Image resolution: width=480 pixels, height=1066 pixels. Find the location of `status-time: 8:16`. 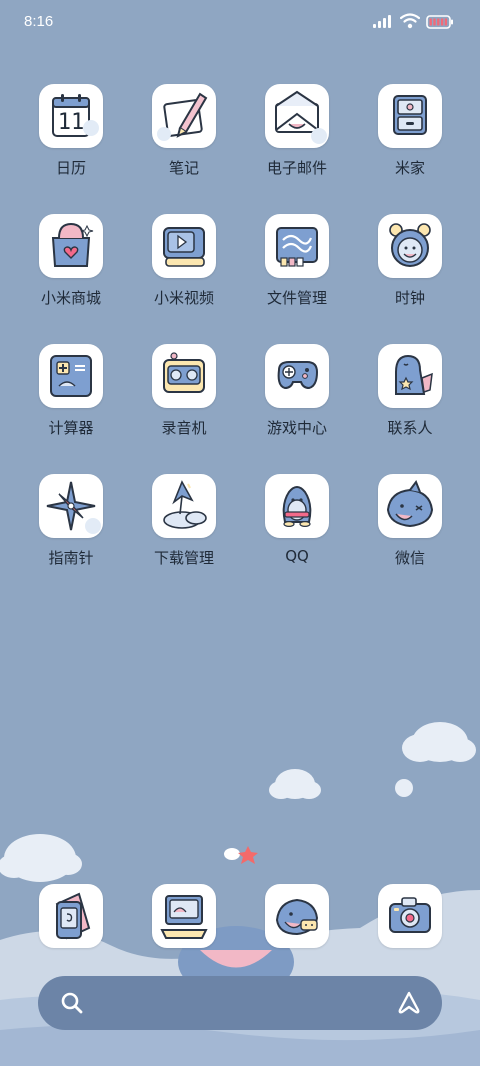

status-time: 8:16 is located at coordinates (39, 21).